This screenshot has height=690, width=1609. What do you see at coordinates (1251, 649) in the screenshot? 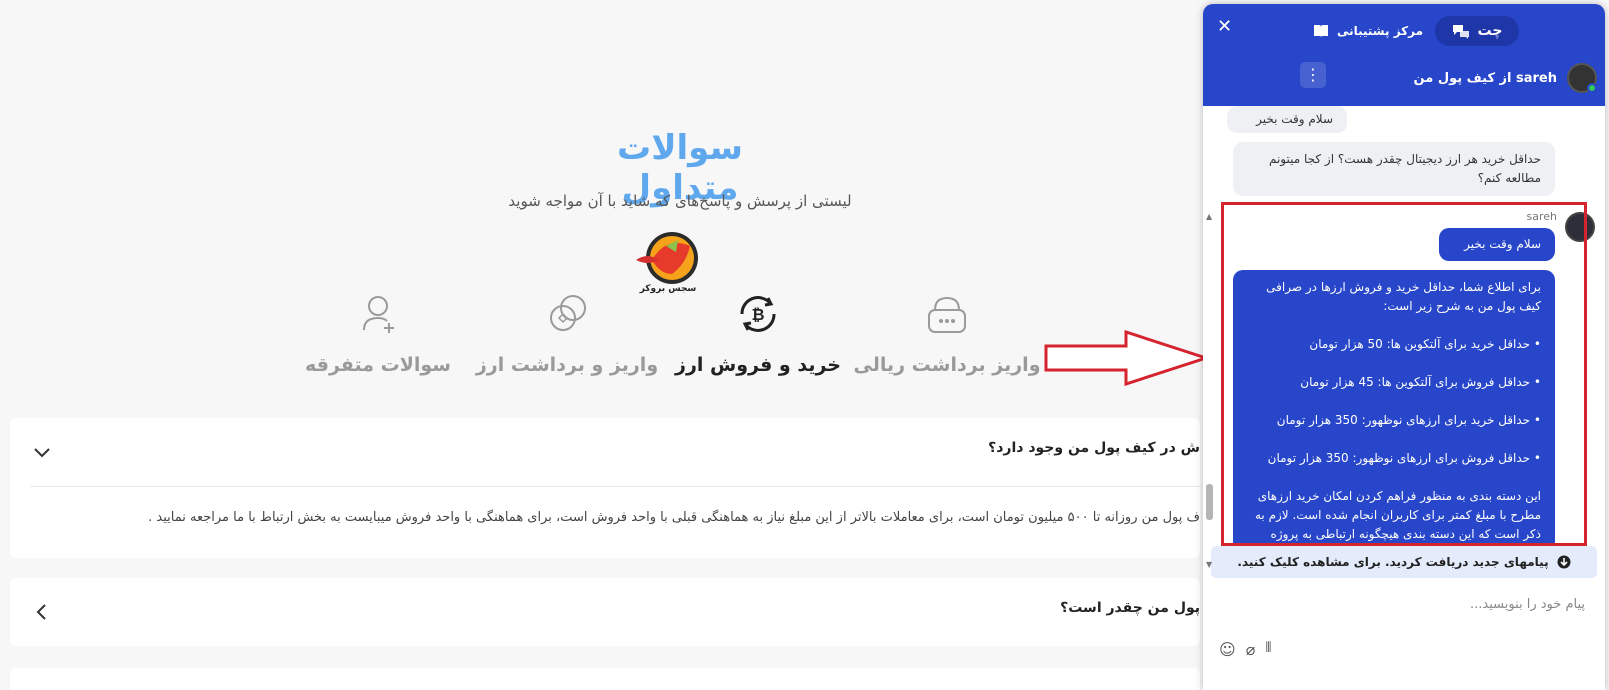
I see `attachment-icon: ⌀` at bounding box center [1251, 649].